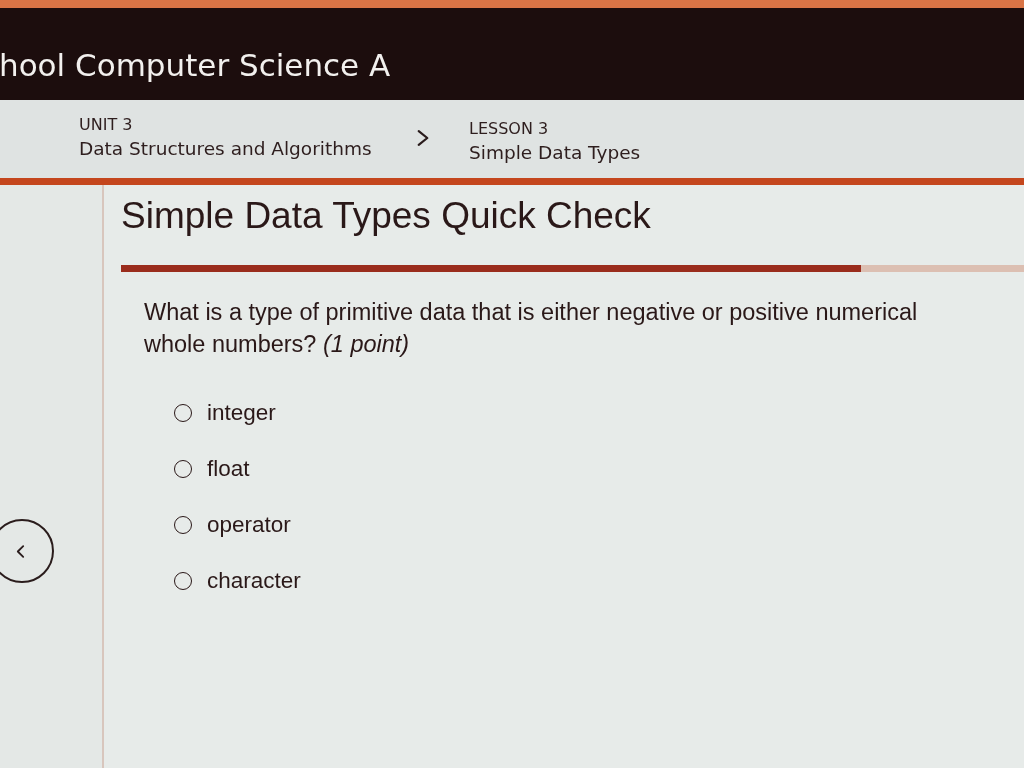  I want to click on course-title: hool Computer Science A, so click(195, 65).